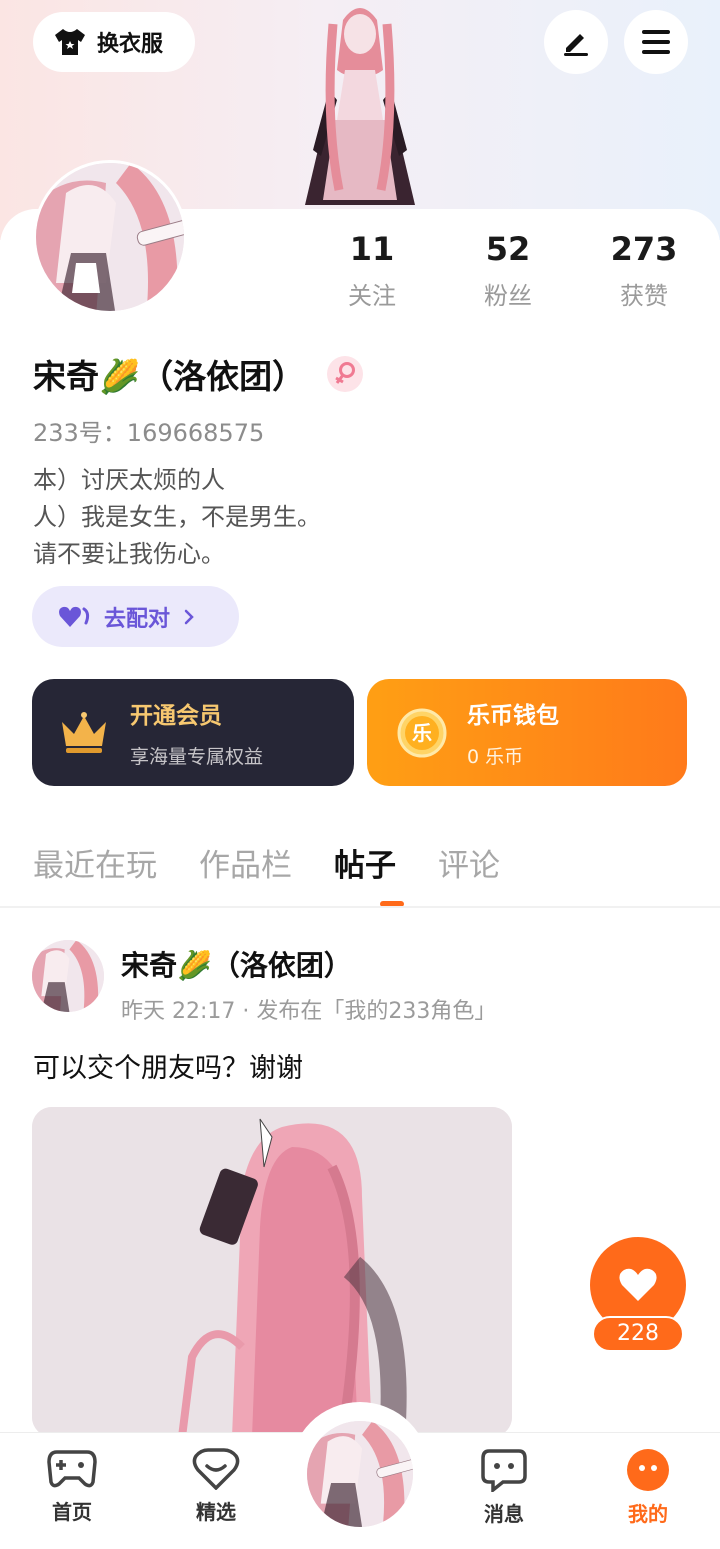 This screenshot has height=1549, width=720. I want to click on profile-avatar, so click(110, 237).